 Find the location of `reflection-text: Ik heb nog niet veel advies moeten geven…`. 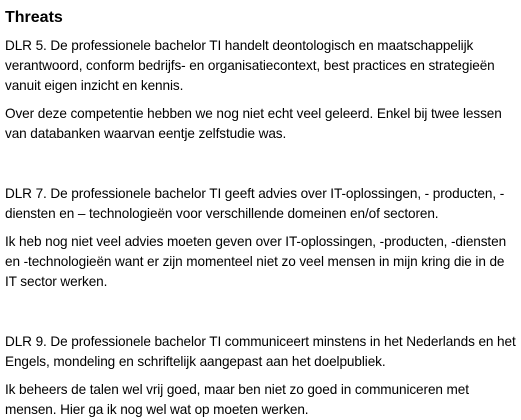

reflection-text: Ik heb nog niet veel advies moeten geven… is located at coordinates (256, 261).